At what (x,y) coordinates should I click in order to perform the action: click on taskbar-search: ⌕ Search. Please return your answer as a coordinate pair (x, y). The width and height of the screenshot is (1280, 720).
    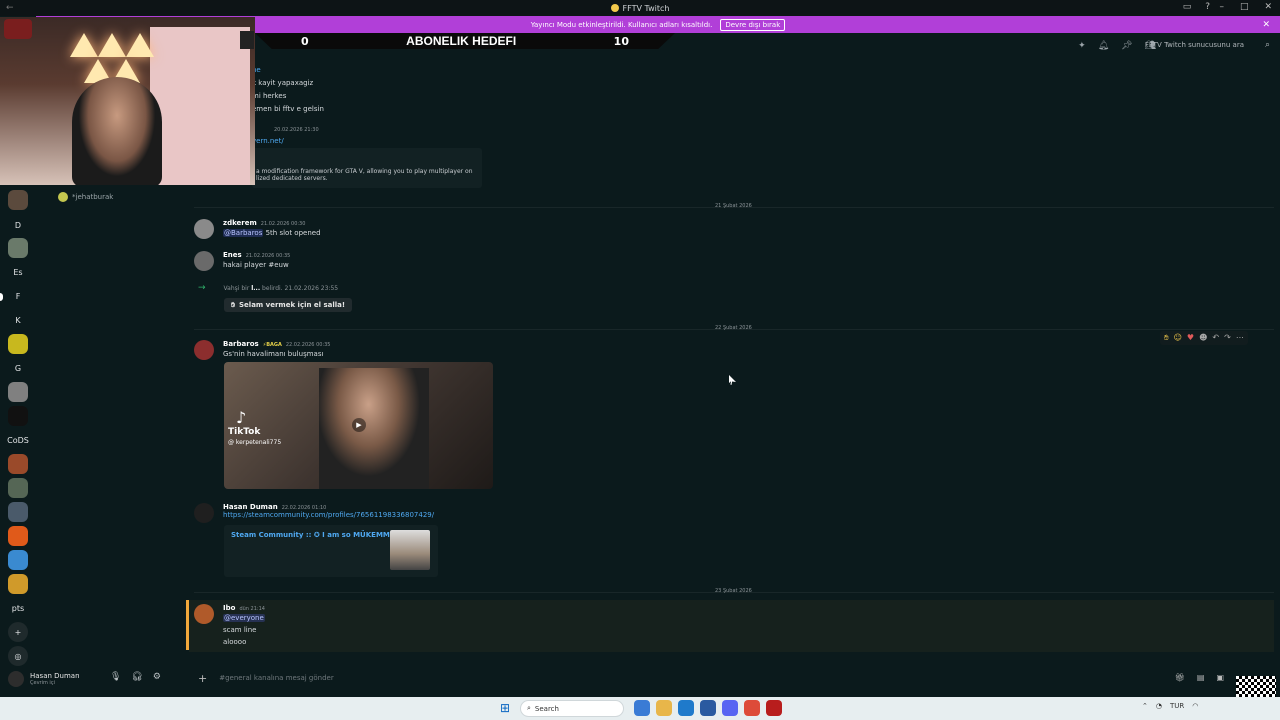
    Looking at the image, I should click on (572, 708).